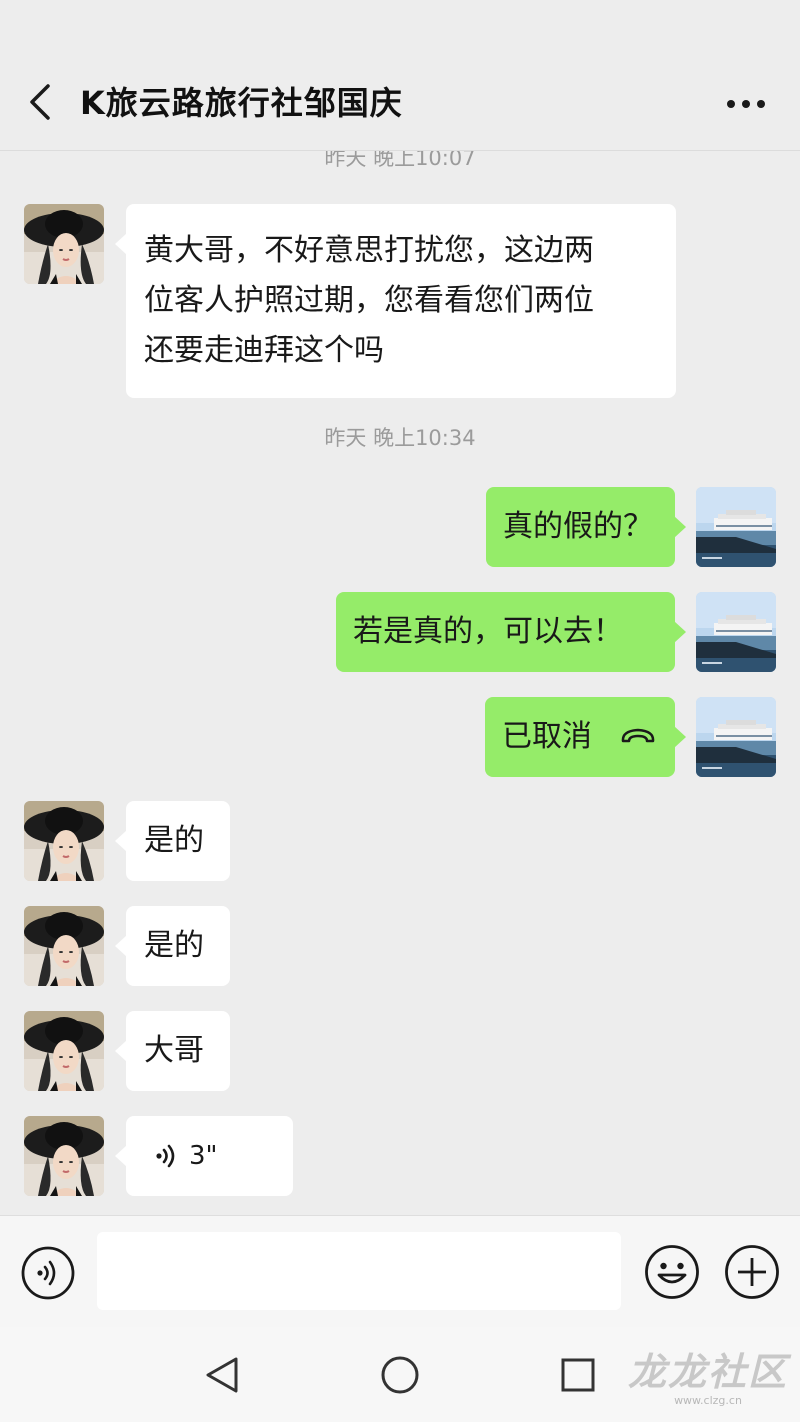 Image resolution: width=800 pixels, height=1422 pixels. I want to click on message-input, so click(359, 1271).